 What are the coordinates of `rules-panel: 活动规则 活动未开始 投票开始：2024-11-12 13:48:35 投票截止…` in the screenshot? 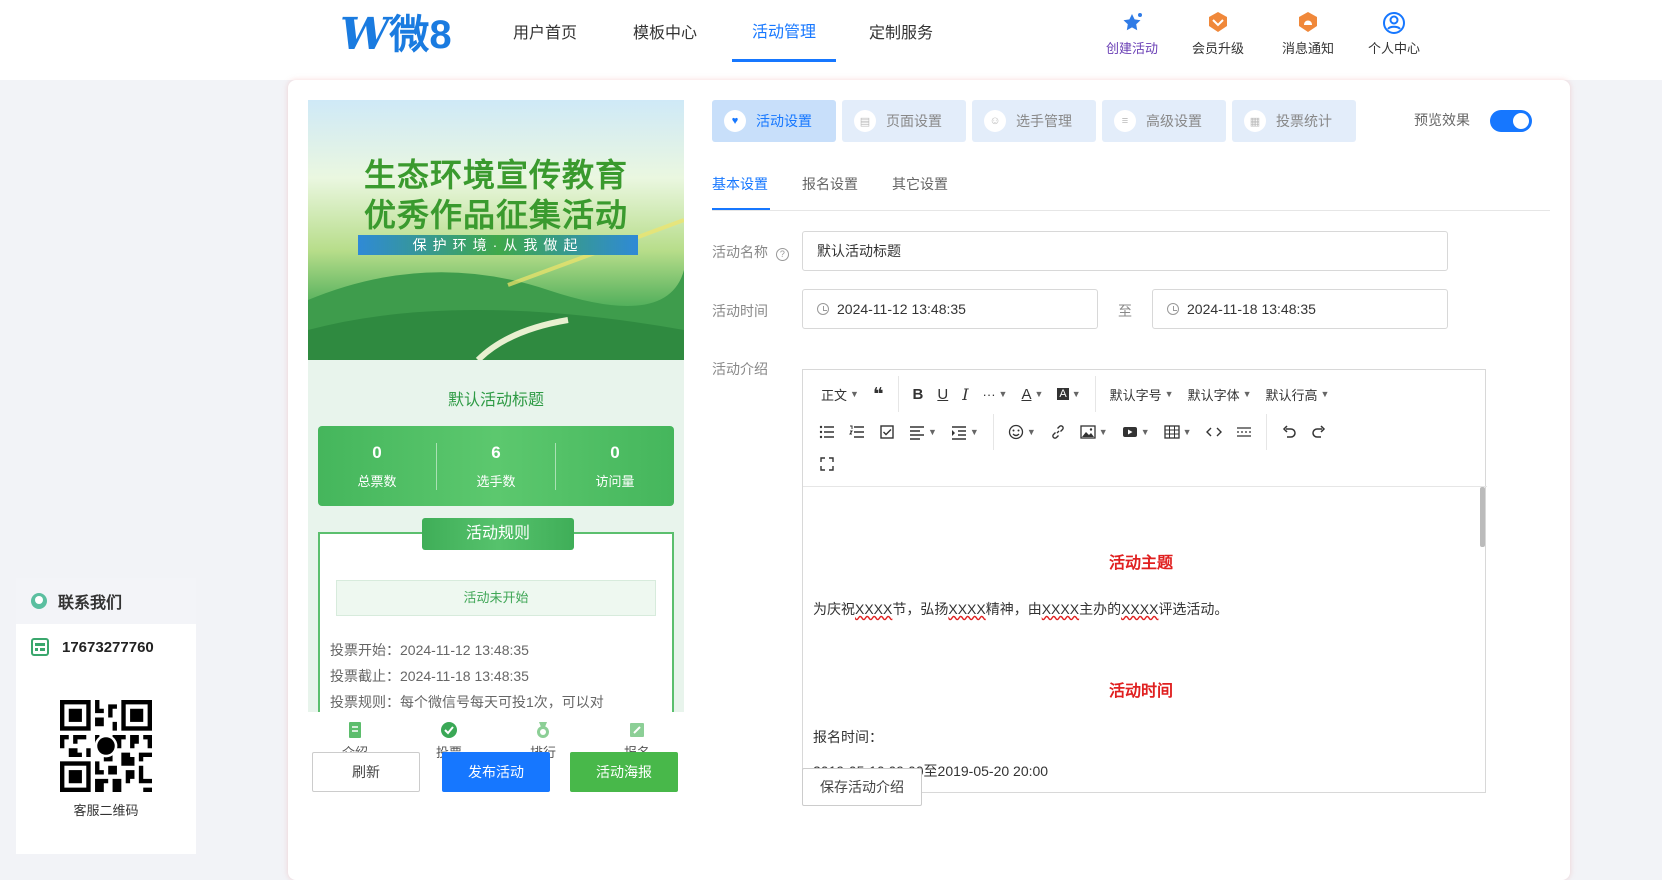 It's located at (496, 615).